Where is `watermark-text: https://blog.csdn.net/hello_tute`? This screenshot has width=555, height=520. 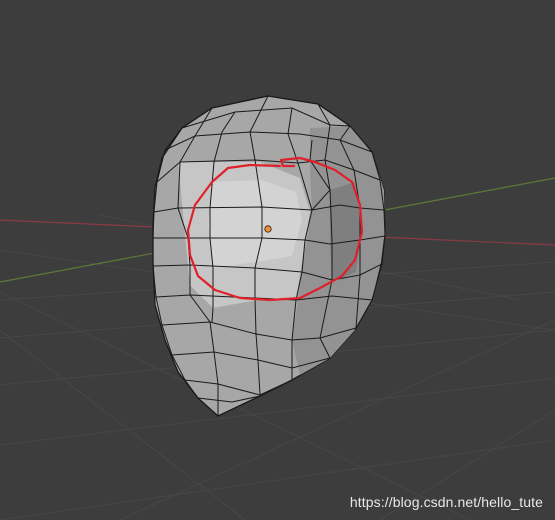
watermark-text: https://blog.csdn.net/hello_tute is located at coordinates (446, 502).